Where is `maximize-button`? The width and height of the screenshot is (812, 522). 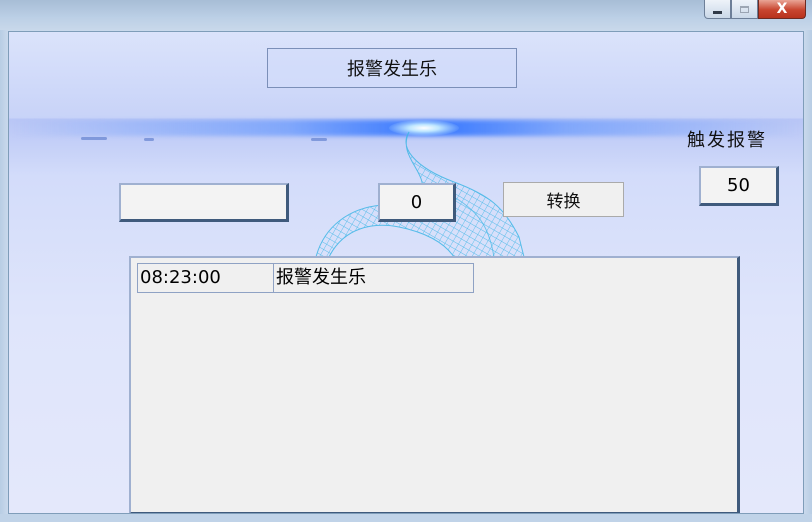
maximize-button is located at coordinates (744, 9).